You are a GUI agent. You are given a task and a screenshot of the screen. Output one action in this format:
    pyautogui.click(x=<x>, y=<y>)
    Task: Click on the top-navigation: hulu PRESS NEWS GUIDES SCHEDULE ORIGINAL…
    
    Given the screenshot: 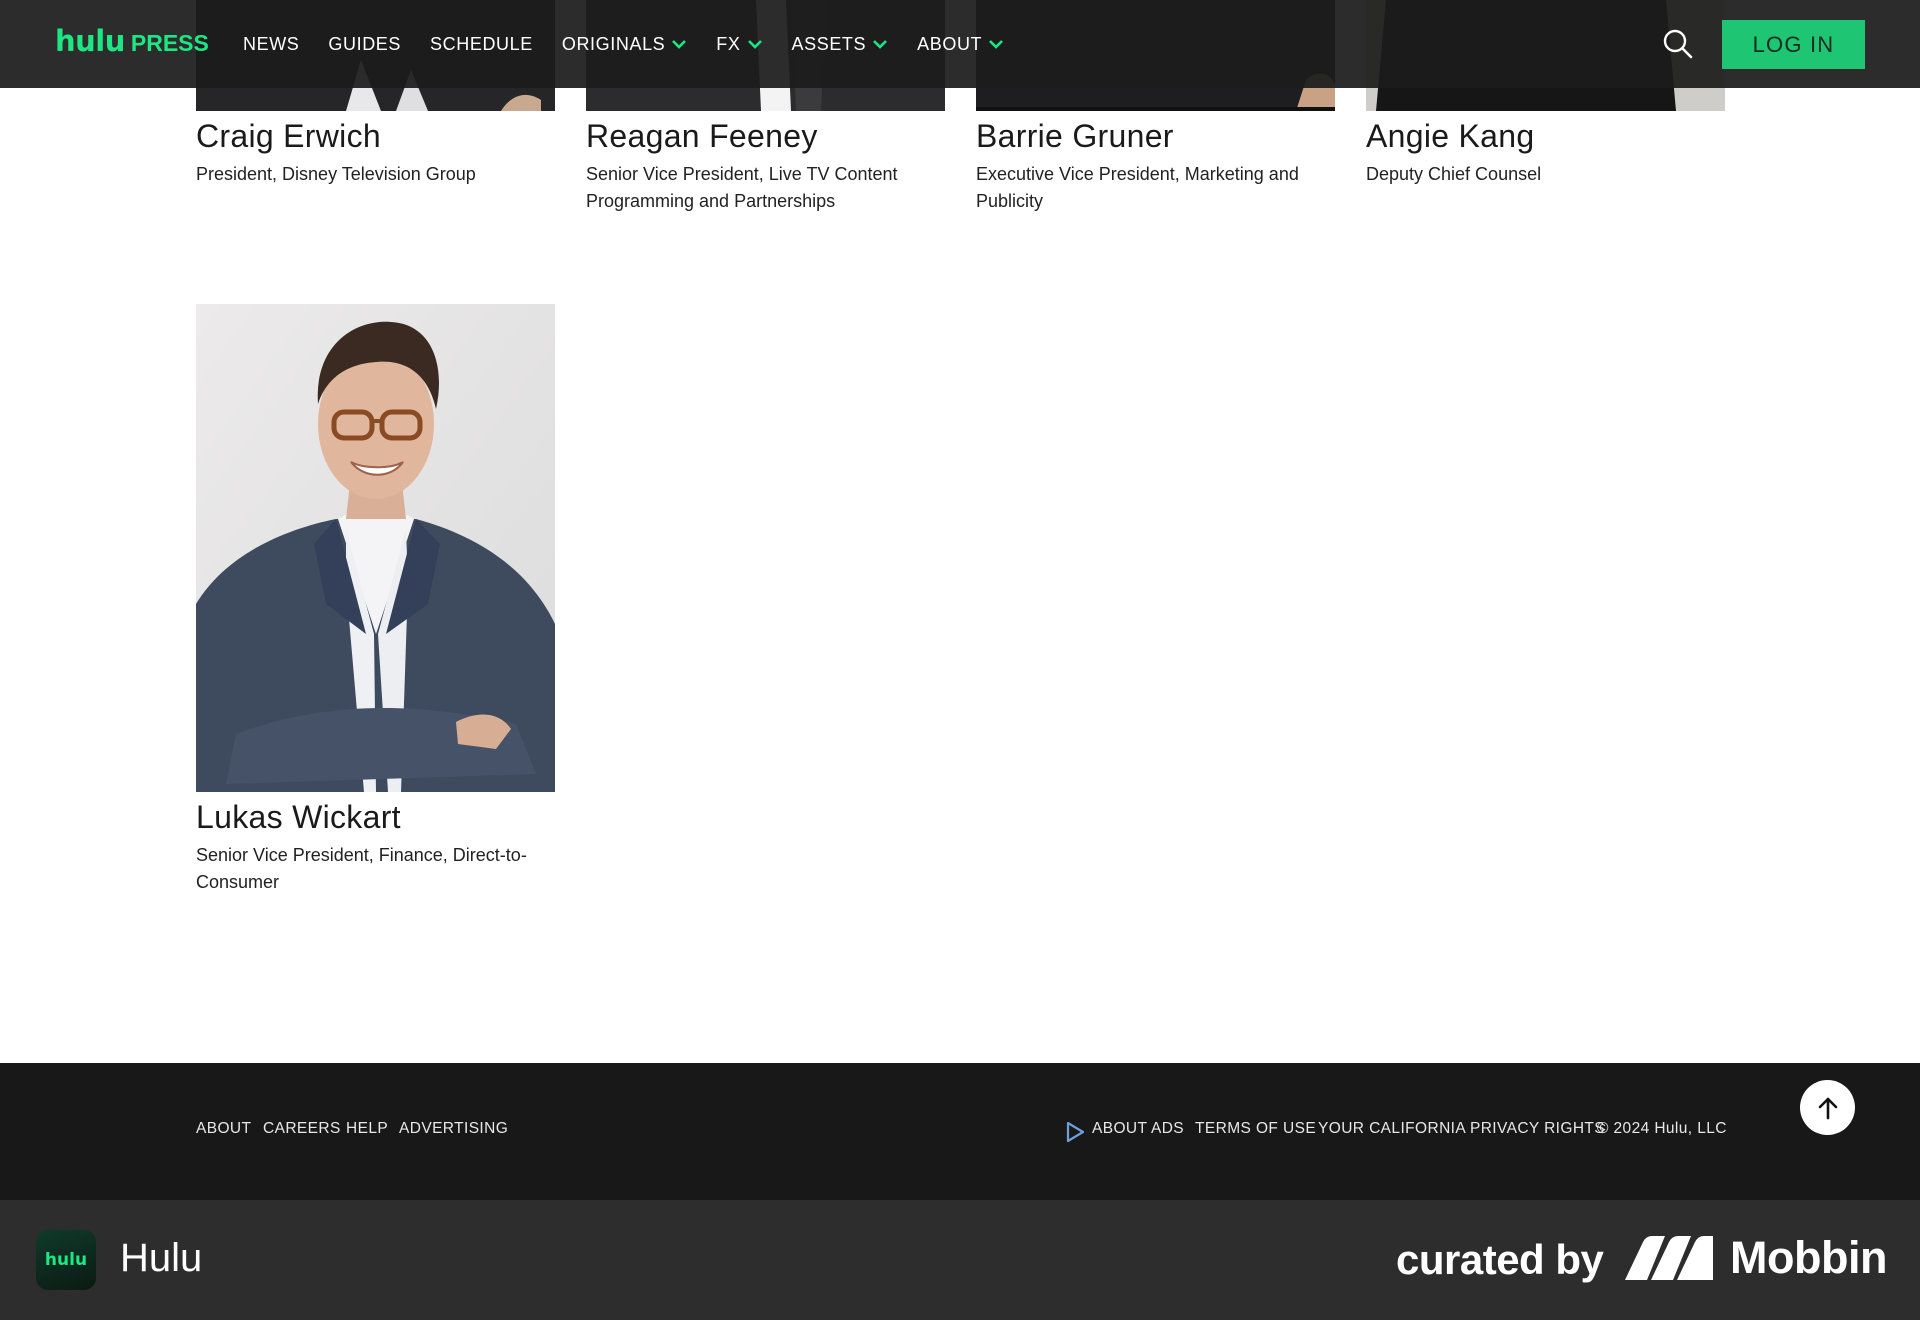 What is the action you would take?
    pyautogui.click(x=960, y=44)
    